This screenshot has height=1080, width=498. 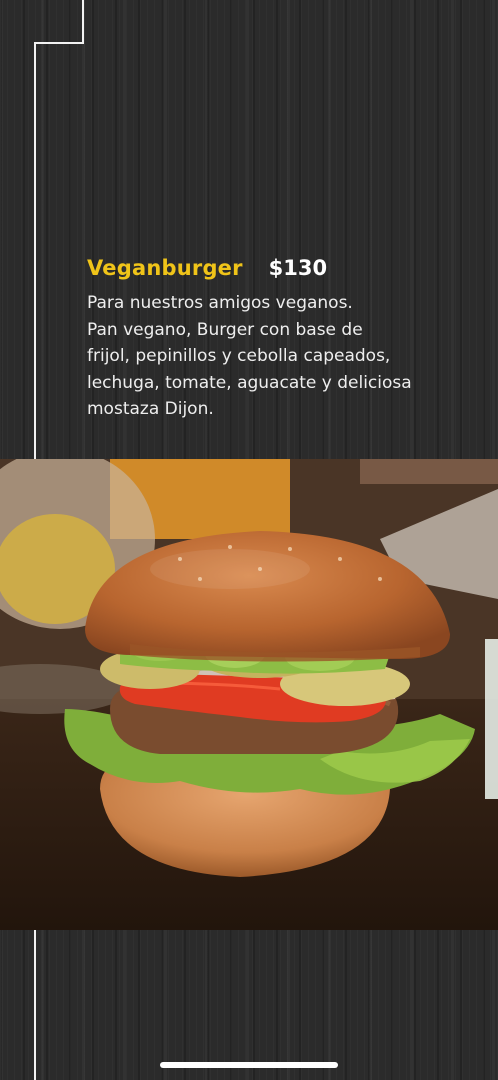 I want to click on menu-item-header: Veganburger $130, so click(x=287, y=272).